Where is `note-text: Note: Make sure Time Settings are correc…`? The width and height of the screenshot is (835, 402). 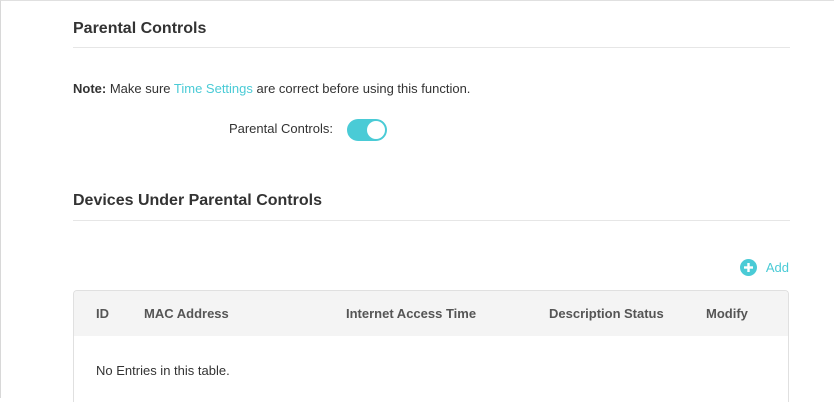 note-text: Note: Make sure Time Settings are correc… is located at coordinates (271, 88).